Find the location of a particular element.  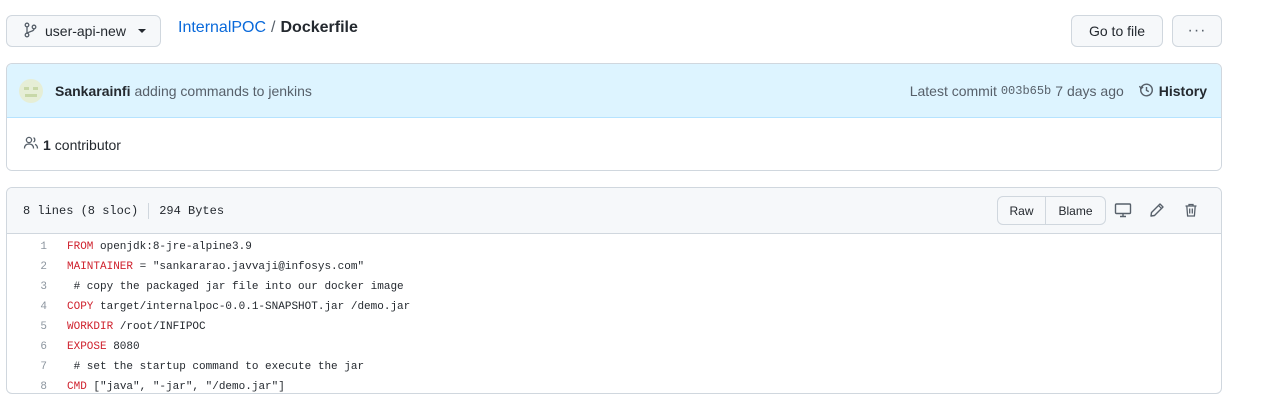

commit-age: 7 days ago is located at coordinates (1089, 91).